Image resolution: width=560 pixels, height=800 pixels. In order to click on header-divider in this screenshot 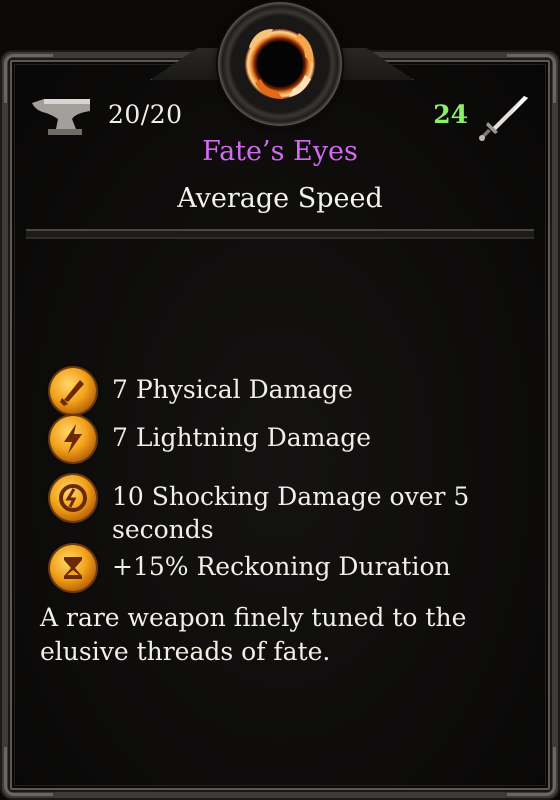, I will do `click(280, 234)`.